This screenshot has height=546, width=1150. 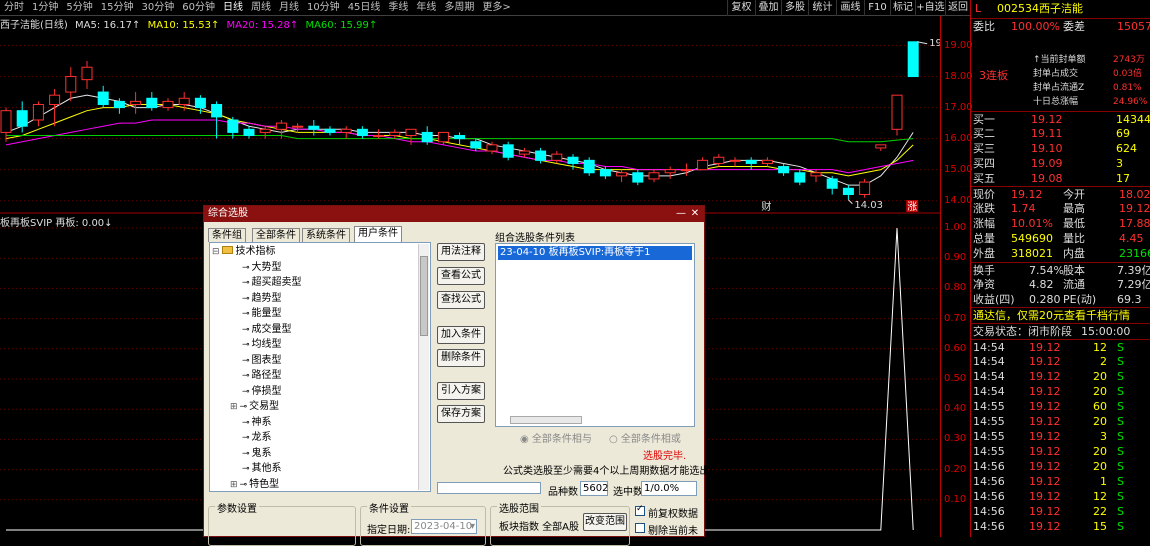 I want to click on period-tab: 60分钟, so click(x=198, y=8).